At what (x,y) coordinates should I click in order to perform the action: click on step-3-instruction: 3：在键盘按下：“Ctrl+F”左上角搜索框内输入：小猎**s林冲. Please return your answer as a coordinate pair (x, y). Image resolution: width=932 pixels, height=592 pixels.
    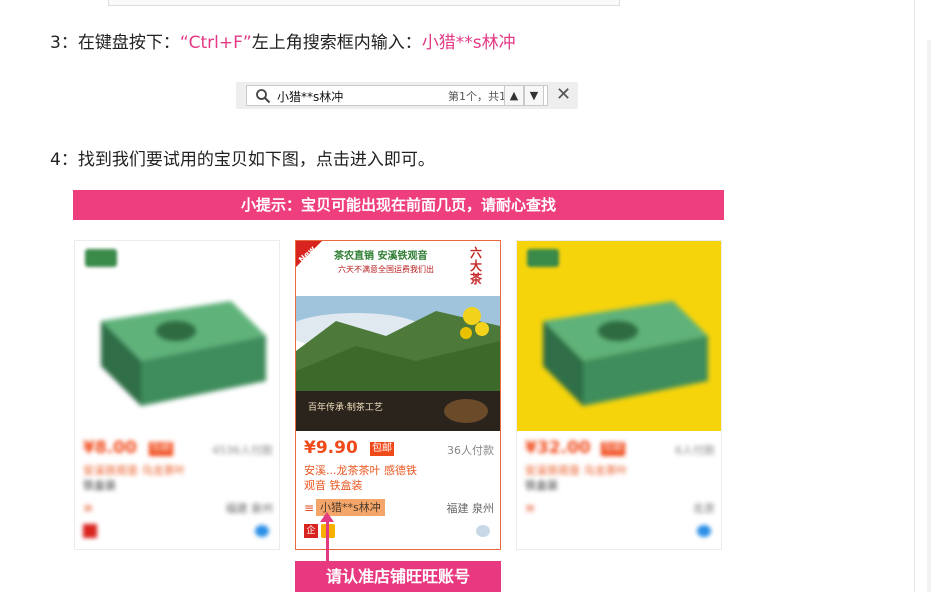
    Looking at the image, I should click on (283, 40).